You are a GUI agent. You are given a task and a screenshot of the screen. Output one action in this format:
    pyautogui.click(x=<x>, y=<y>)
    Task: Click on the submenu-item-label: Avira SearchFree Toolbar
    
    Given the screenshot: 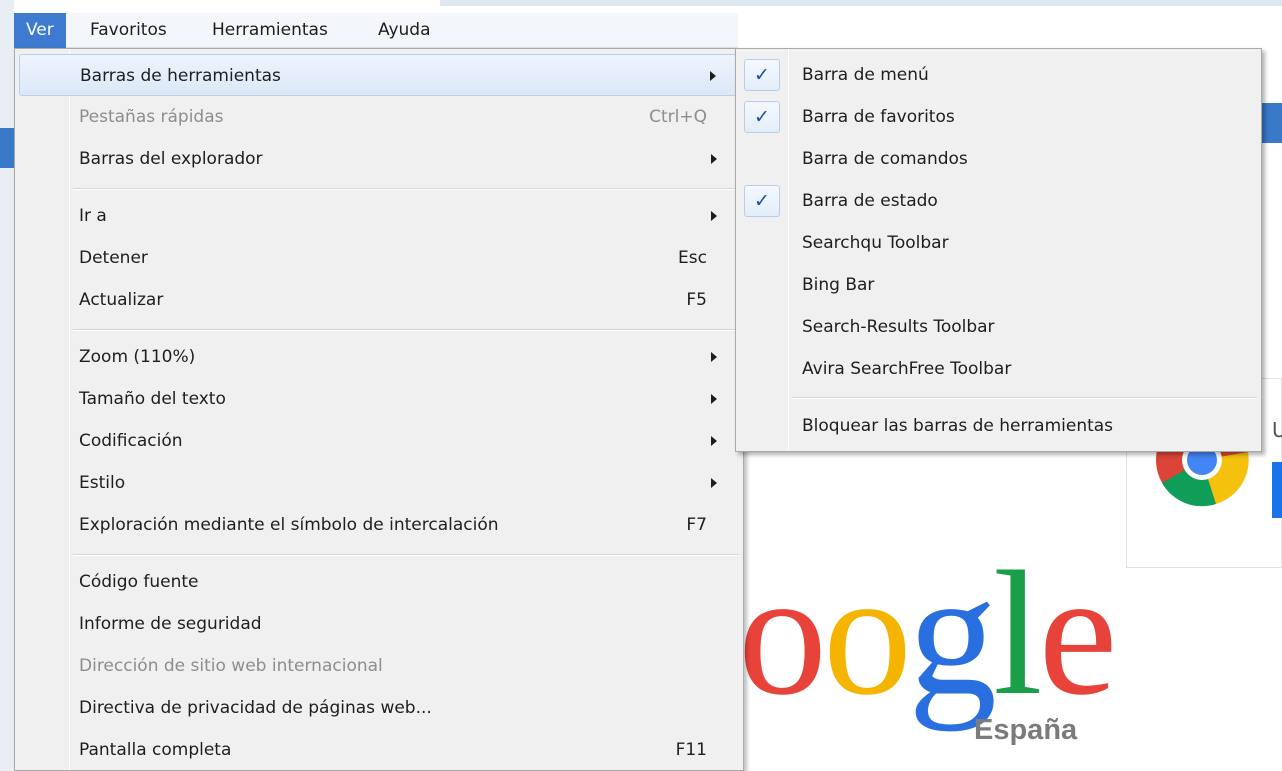 What is the action you would take?
    pyautogui.click(x=907, y=369)
    